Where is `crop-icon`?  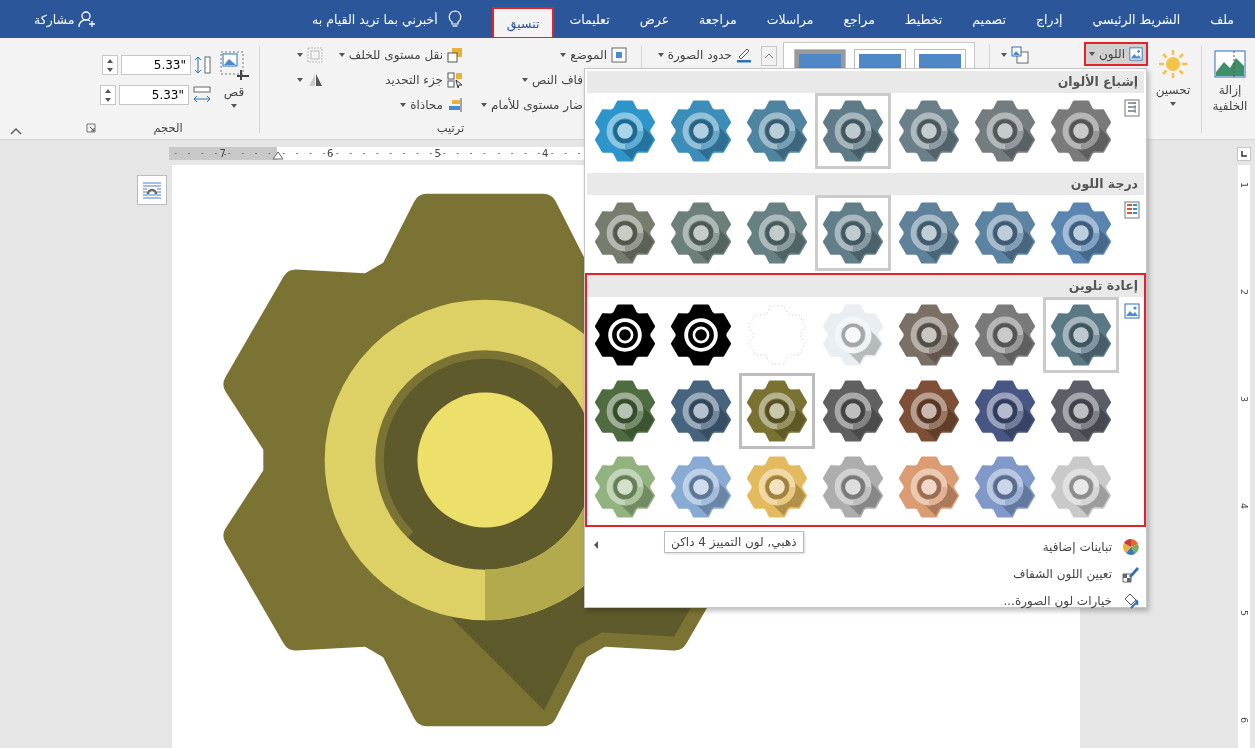 crop-icon is located at coordinates (234, 65).